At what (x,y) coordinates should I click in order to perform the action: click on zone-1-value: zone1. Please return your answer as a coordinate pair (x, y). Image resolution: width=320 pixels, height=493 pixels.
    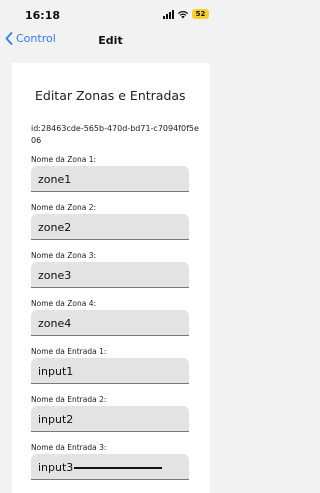
    Looking at the image, I should click on (55, 179).